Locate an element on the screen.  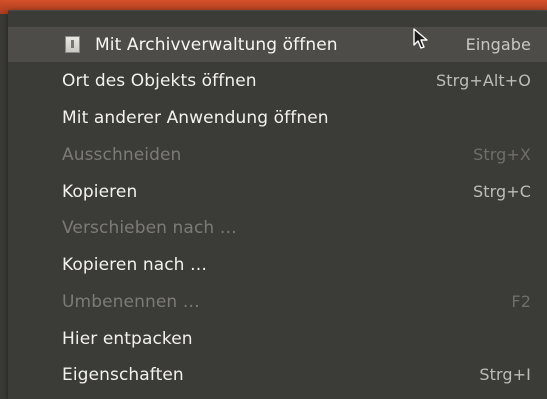
menu-item-label: Kopieren is located at coordinates (100, 191).